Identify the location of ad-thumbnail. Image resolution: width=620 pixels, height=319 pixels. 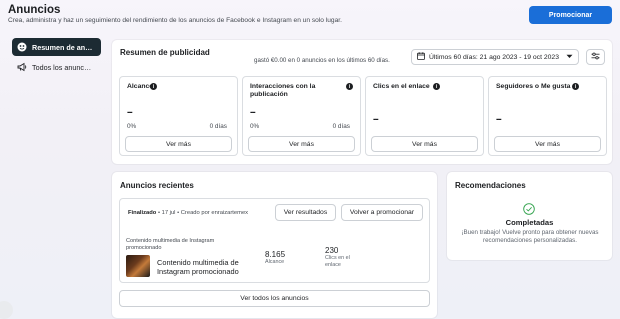
(138, 266).